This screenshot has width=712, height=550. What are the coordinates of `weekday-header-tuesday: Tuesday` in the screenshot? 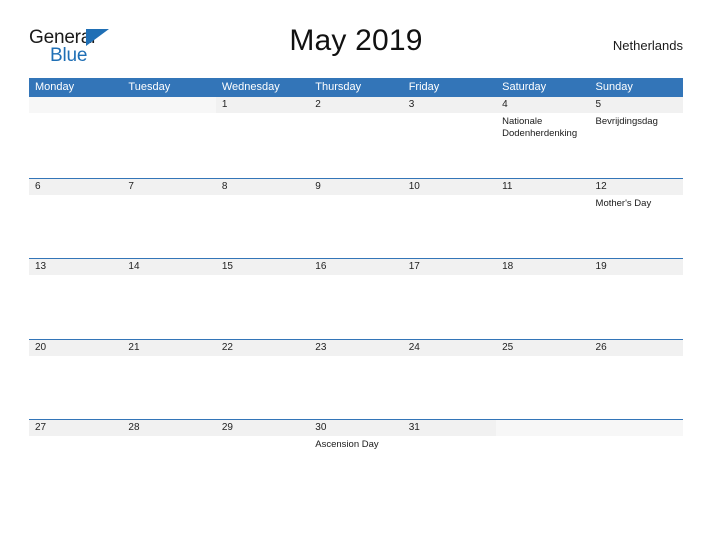 It's located at (149, 87).